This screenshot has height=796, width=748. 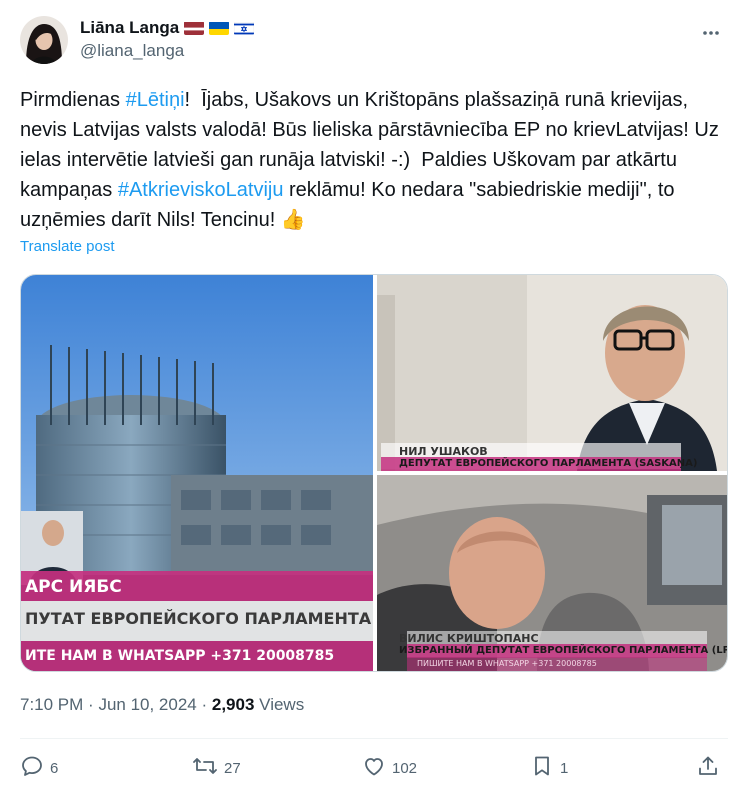 I want to click on heart-icon, so click(x=374, y=768).